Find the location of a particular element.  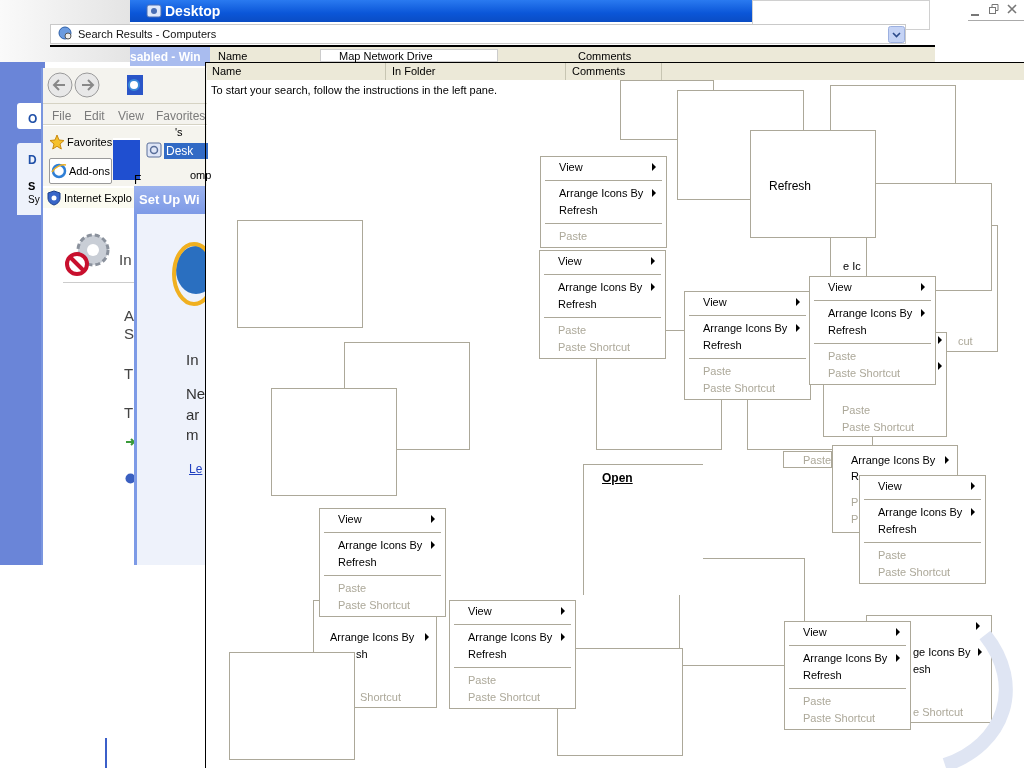

menu-bar-item: View is located at coordinates (131, 116).